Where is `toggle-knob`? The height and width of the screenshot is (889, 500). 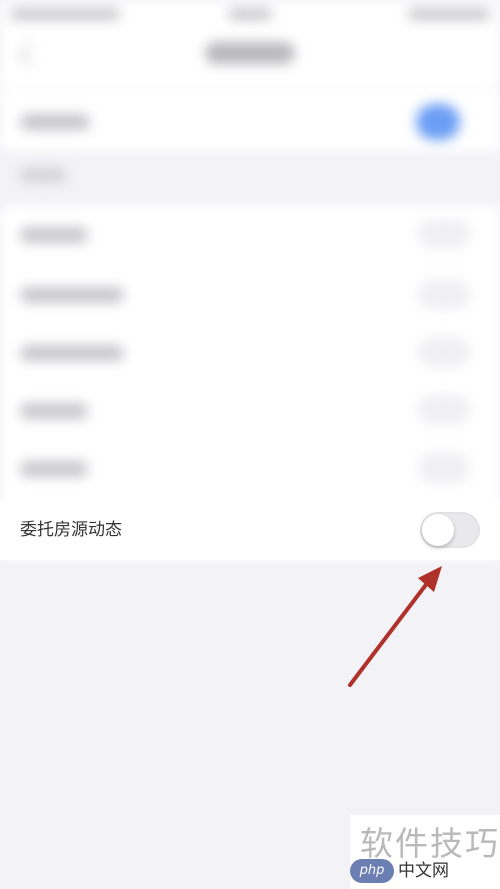
toggle-knob is located at coordinates (438, 530).